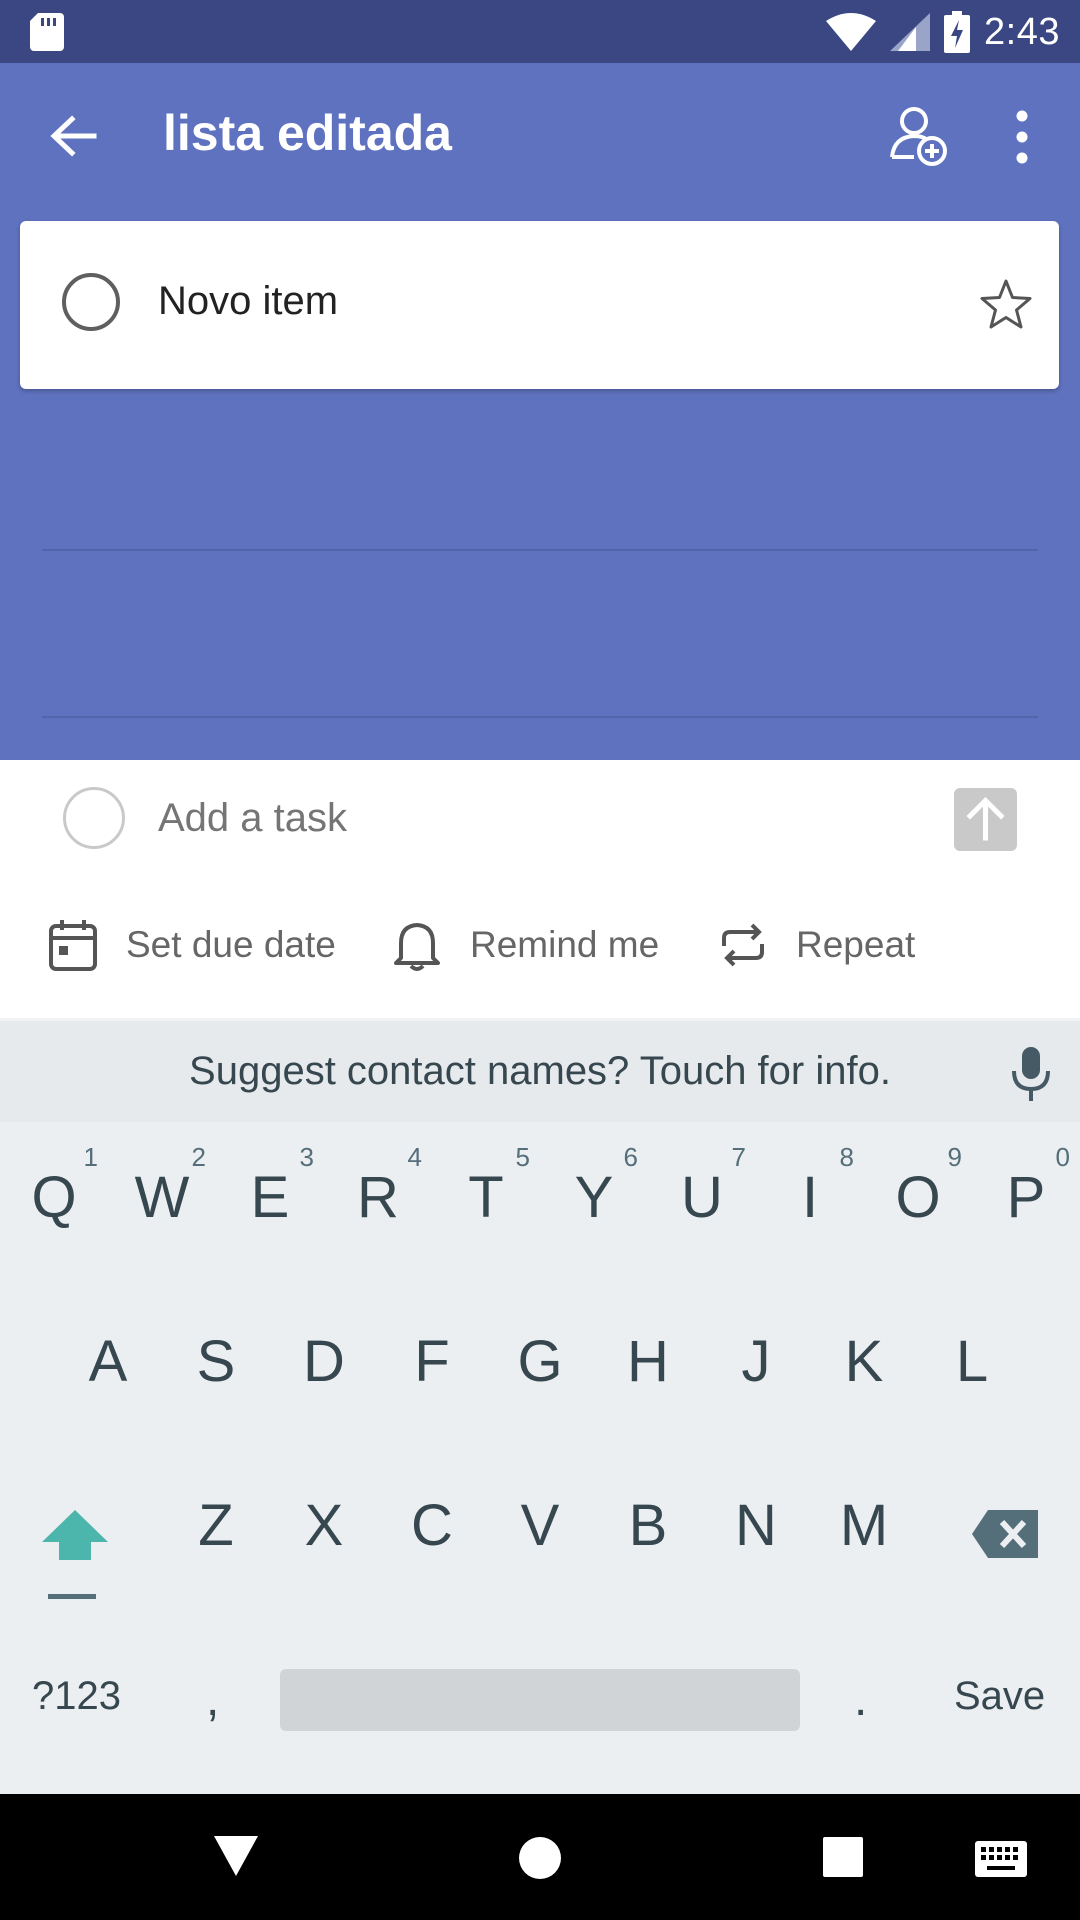 The width and height of the screenshot is (1080, 1920). I want to click on battery-charging-icon, so click(957, 32).